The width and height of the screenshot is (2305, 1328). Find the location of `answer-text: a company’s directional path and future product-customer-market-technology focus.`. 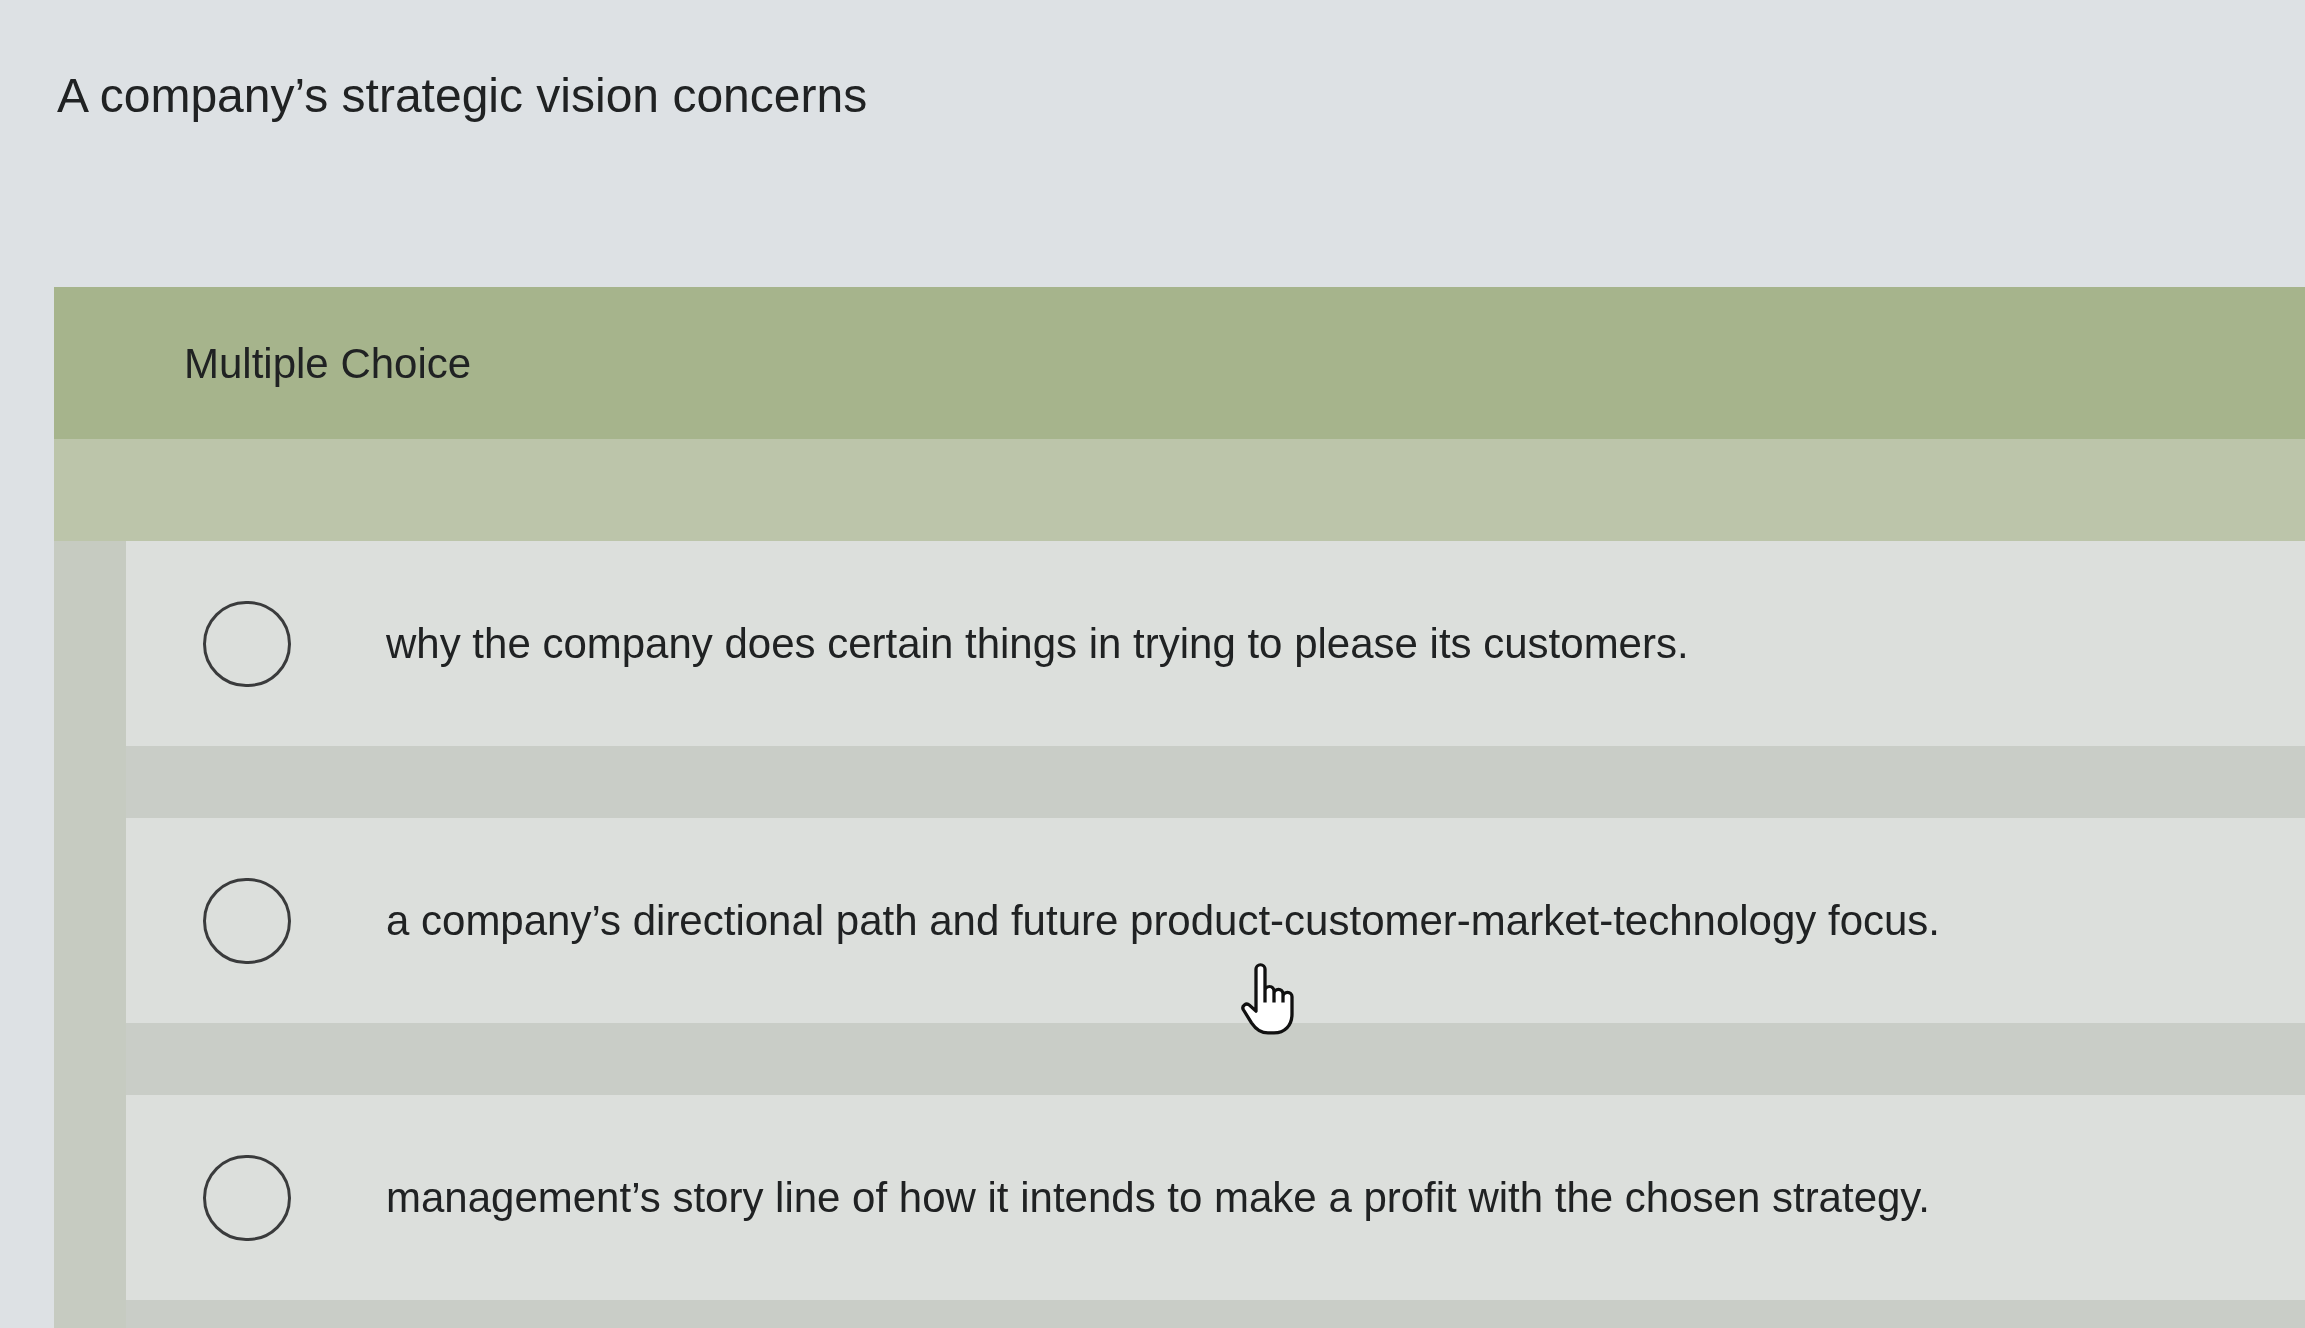

answer-text: a company’s directional path and future product-customer-market-technology focus. is located at coordinates (1163, 920).